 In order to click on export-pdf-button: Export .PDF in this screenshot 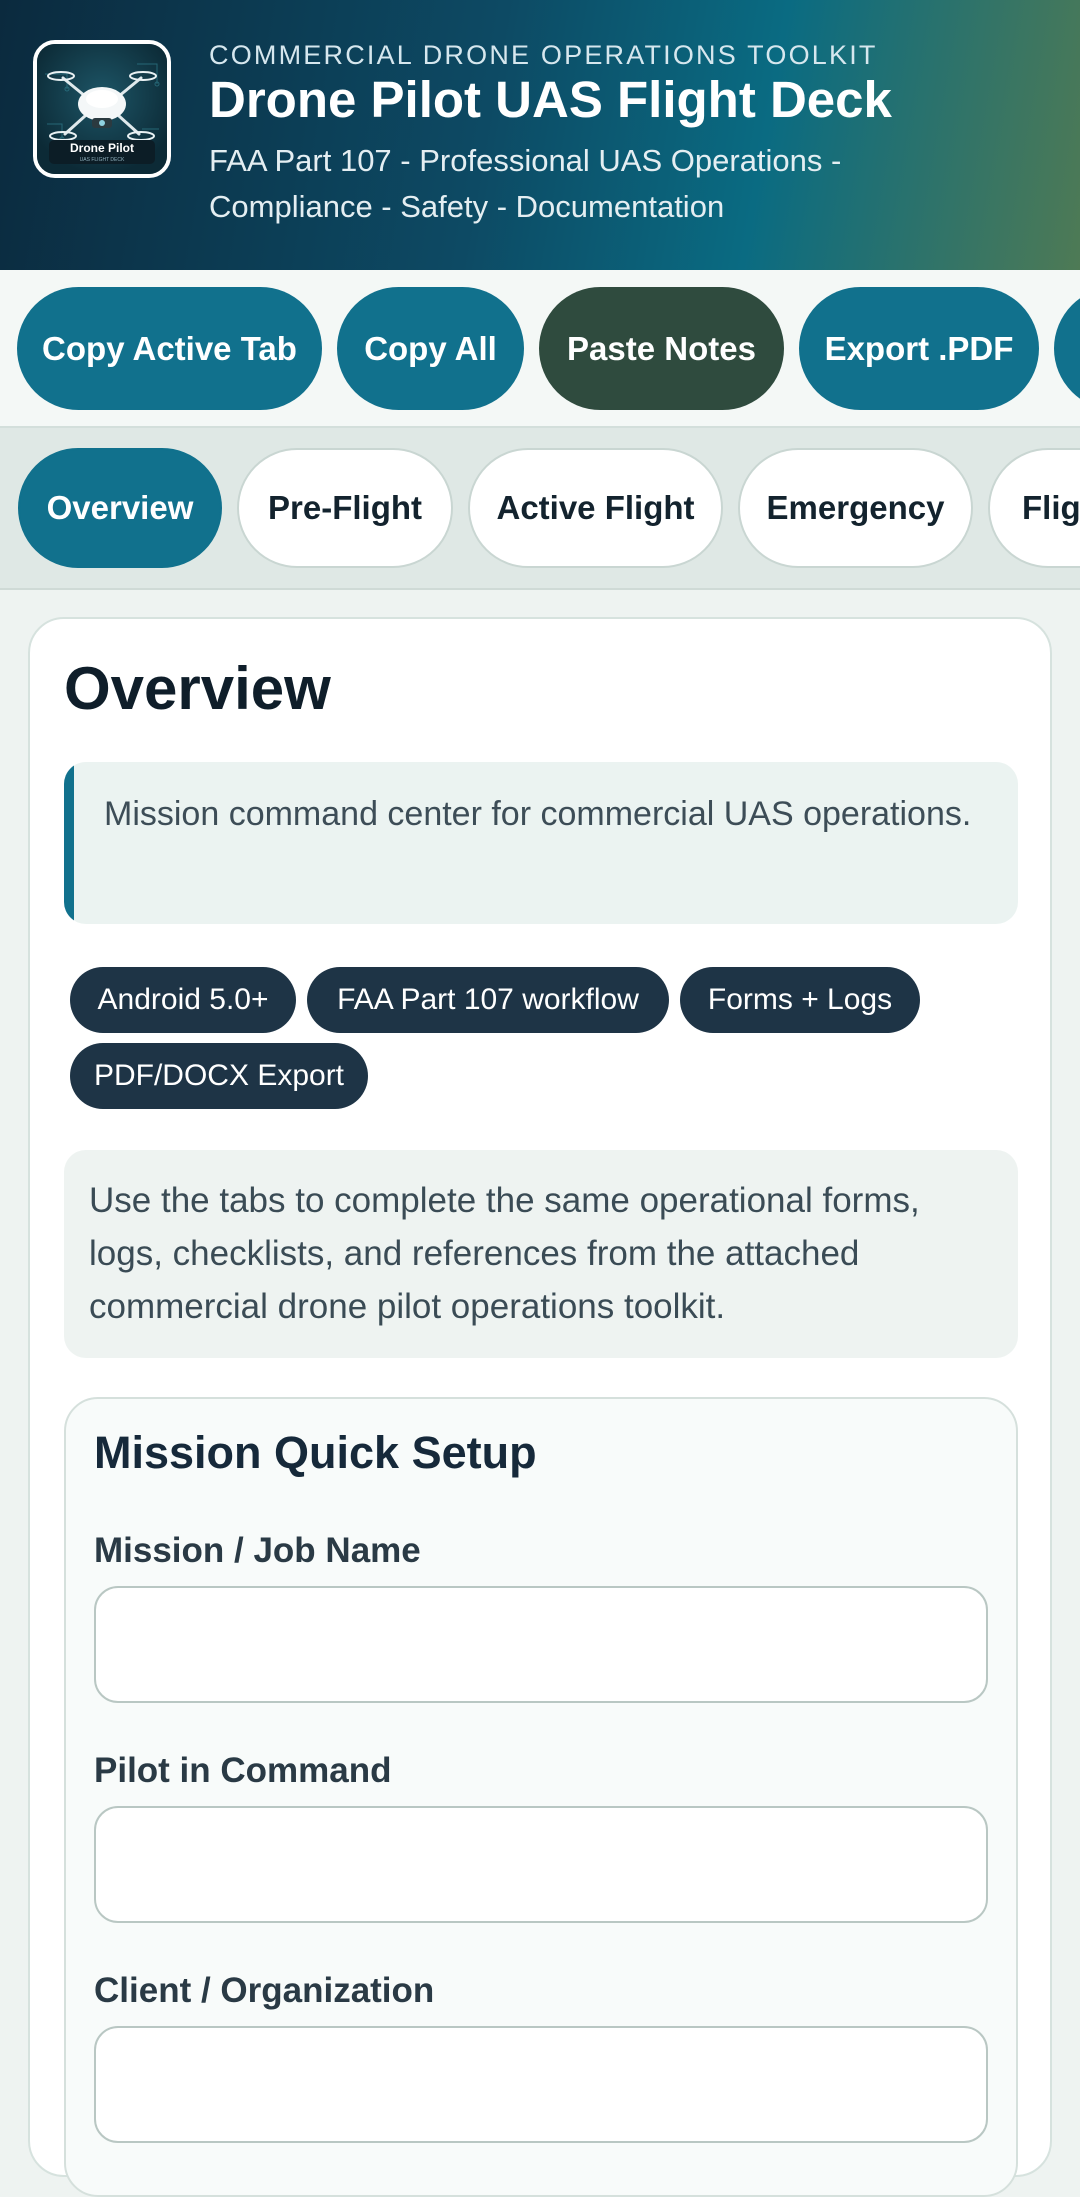, I will do `click(919, 348)`.